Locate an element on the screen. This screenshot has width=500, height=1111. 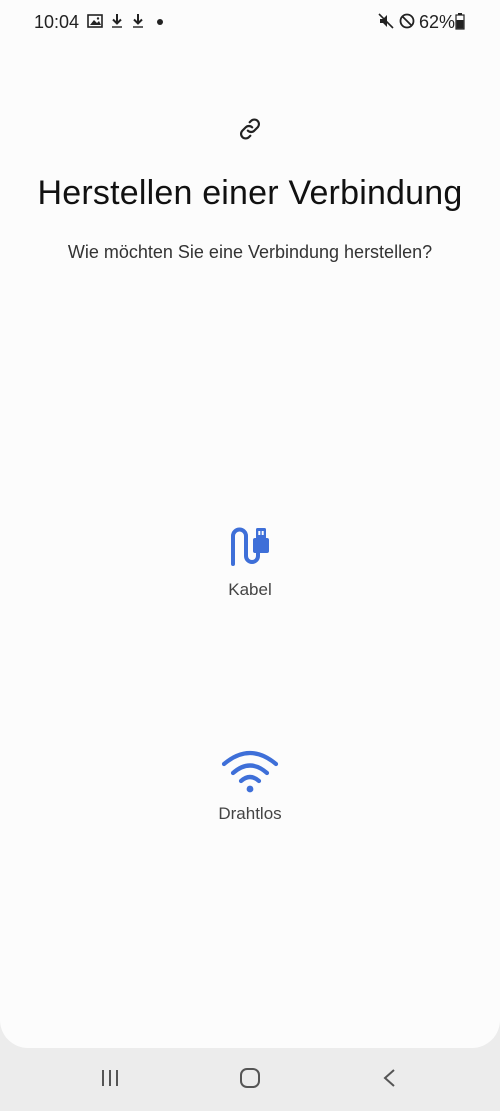
cable-option-label: Kabel is located at coordinates (250, 589).